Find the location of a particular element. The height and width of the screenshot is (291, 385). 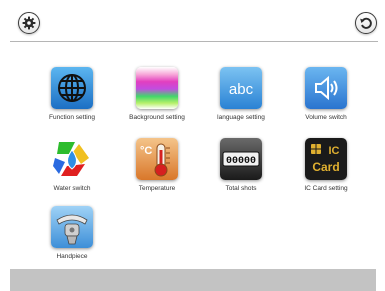

ic-card-icon: IC Card is located at coordinates (326, 159).